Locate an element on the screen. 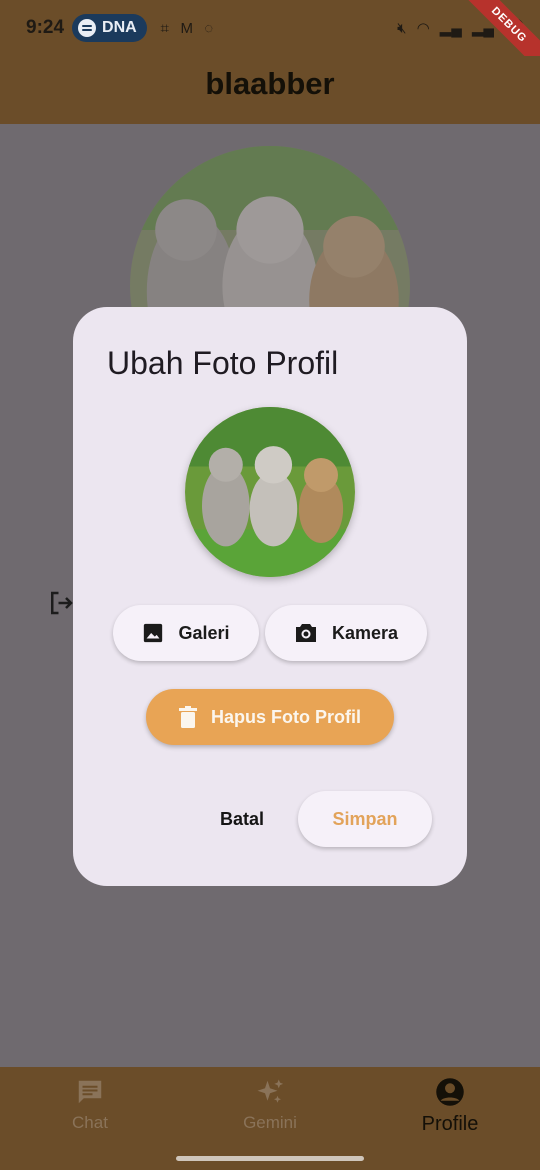  logout-icon is located at coordinates (61, 603).